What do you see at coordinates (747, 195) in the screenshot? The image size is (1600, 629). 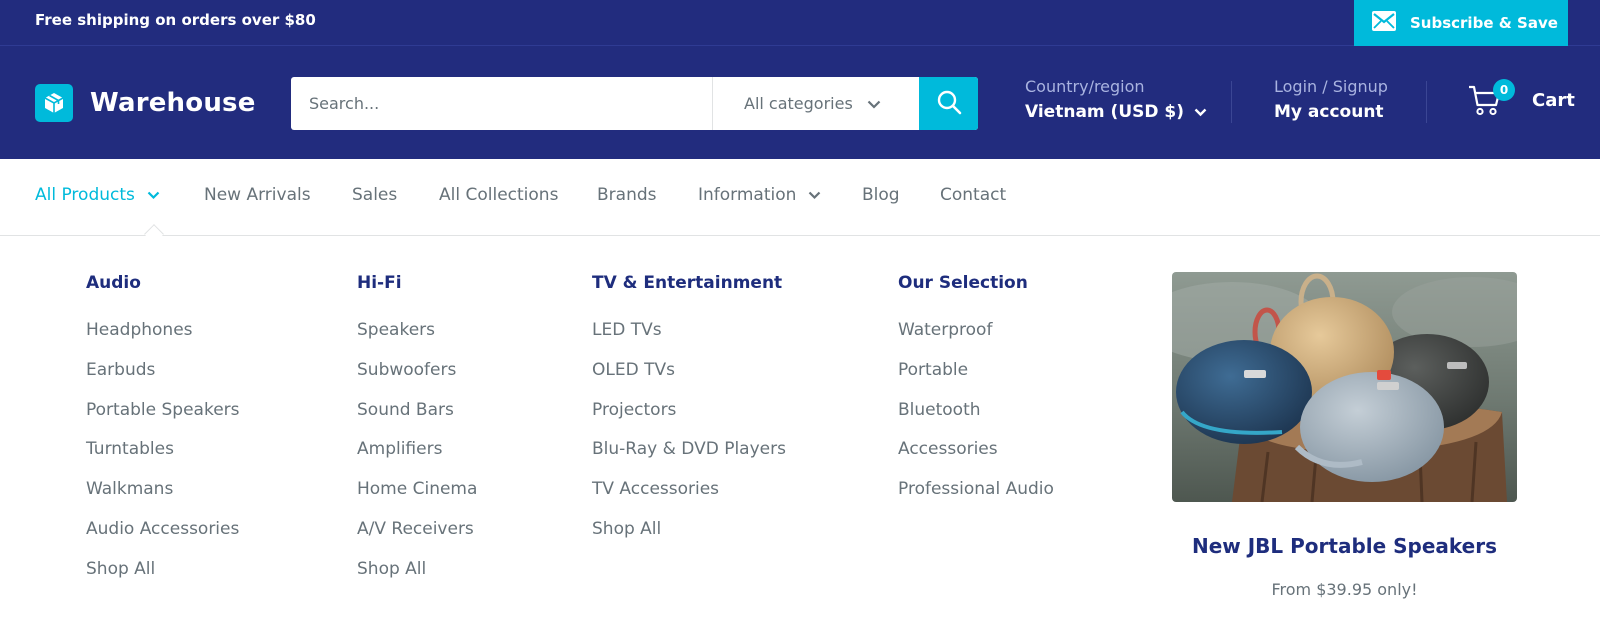 I see `nav-item-label: Information` at bounding box center [747, 195].